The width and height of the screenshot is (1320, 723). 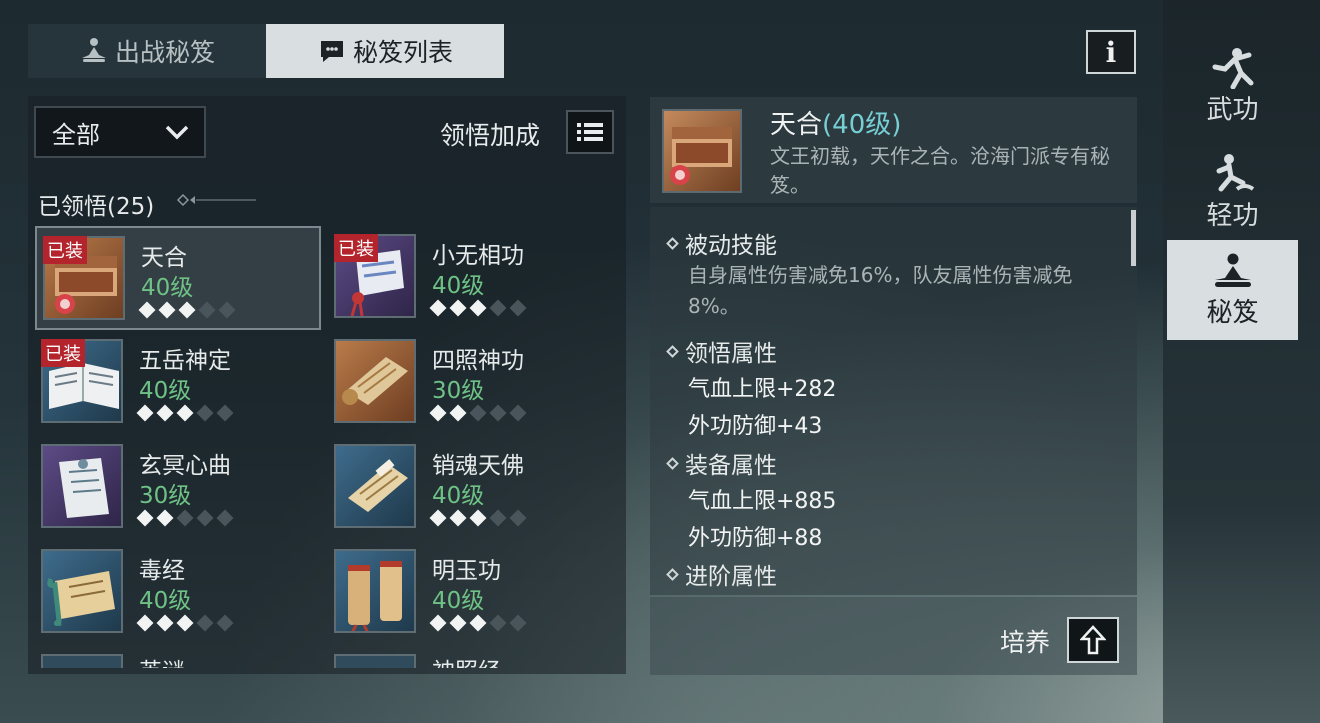 I want to click on meditation-icon, so click(x=94, y=51).